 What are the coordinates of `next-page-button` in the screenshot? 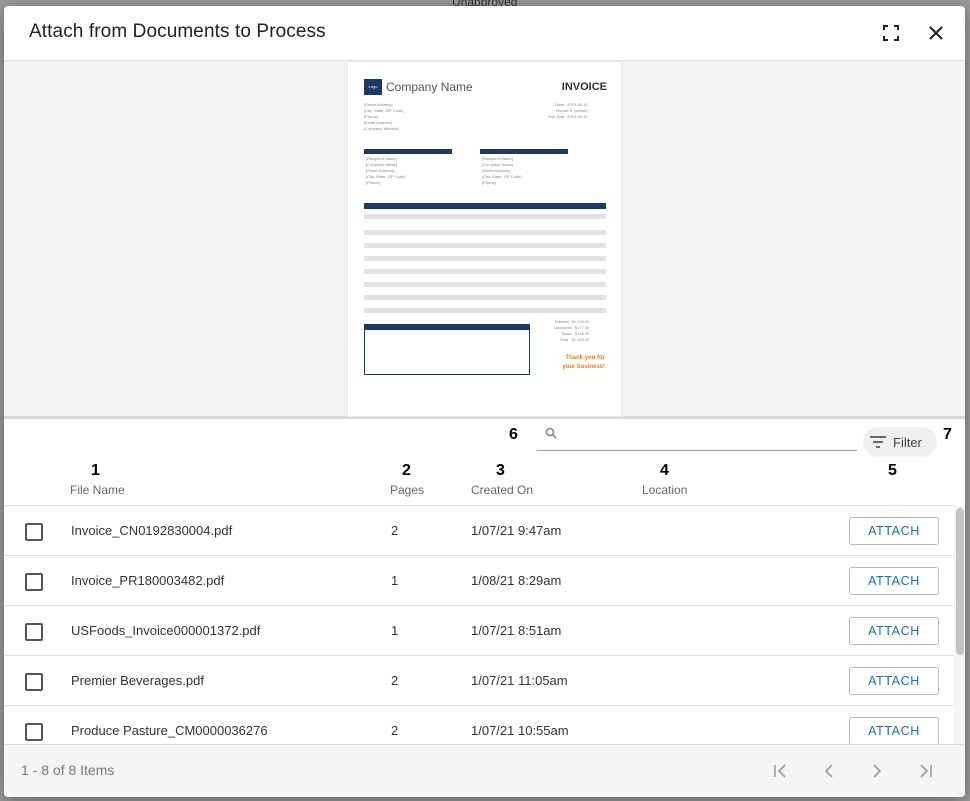 It's located at (877, 771).